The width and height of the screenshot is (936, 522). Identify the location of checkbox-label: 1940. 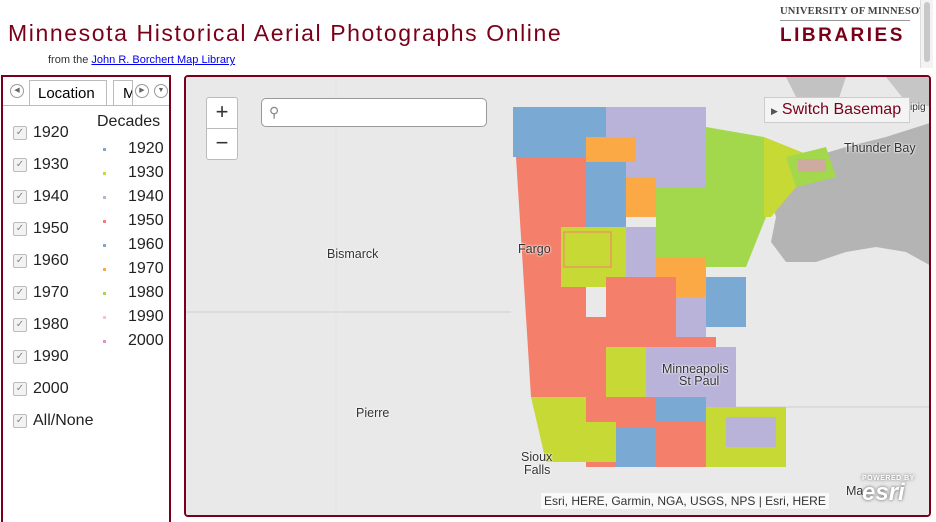
(51, 196).